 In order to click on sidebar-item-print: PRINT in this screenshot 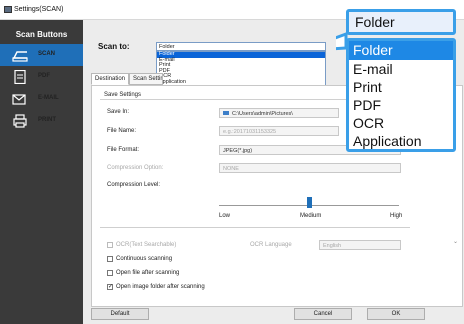, I will do `click(41, 121)`.